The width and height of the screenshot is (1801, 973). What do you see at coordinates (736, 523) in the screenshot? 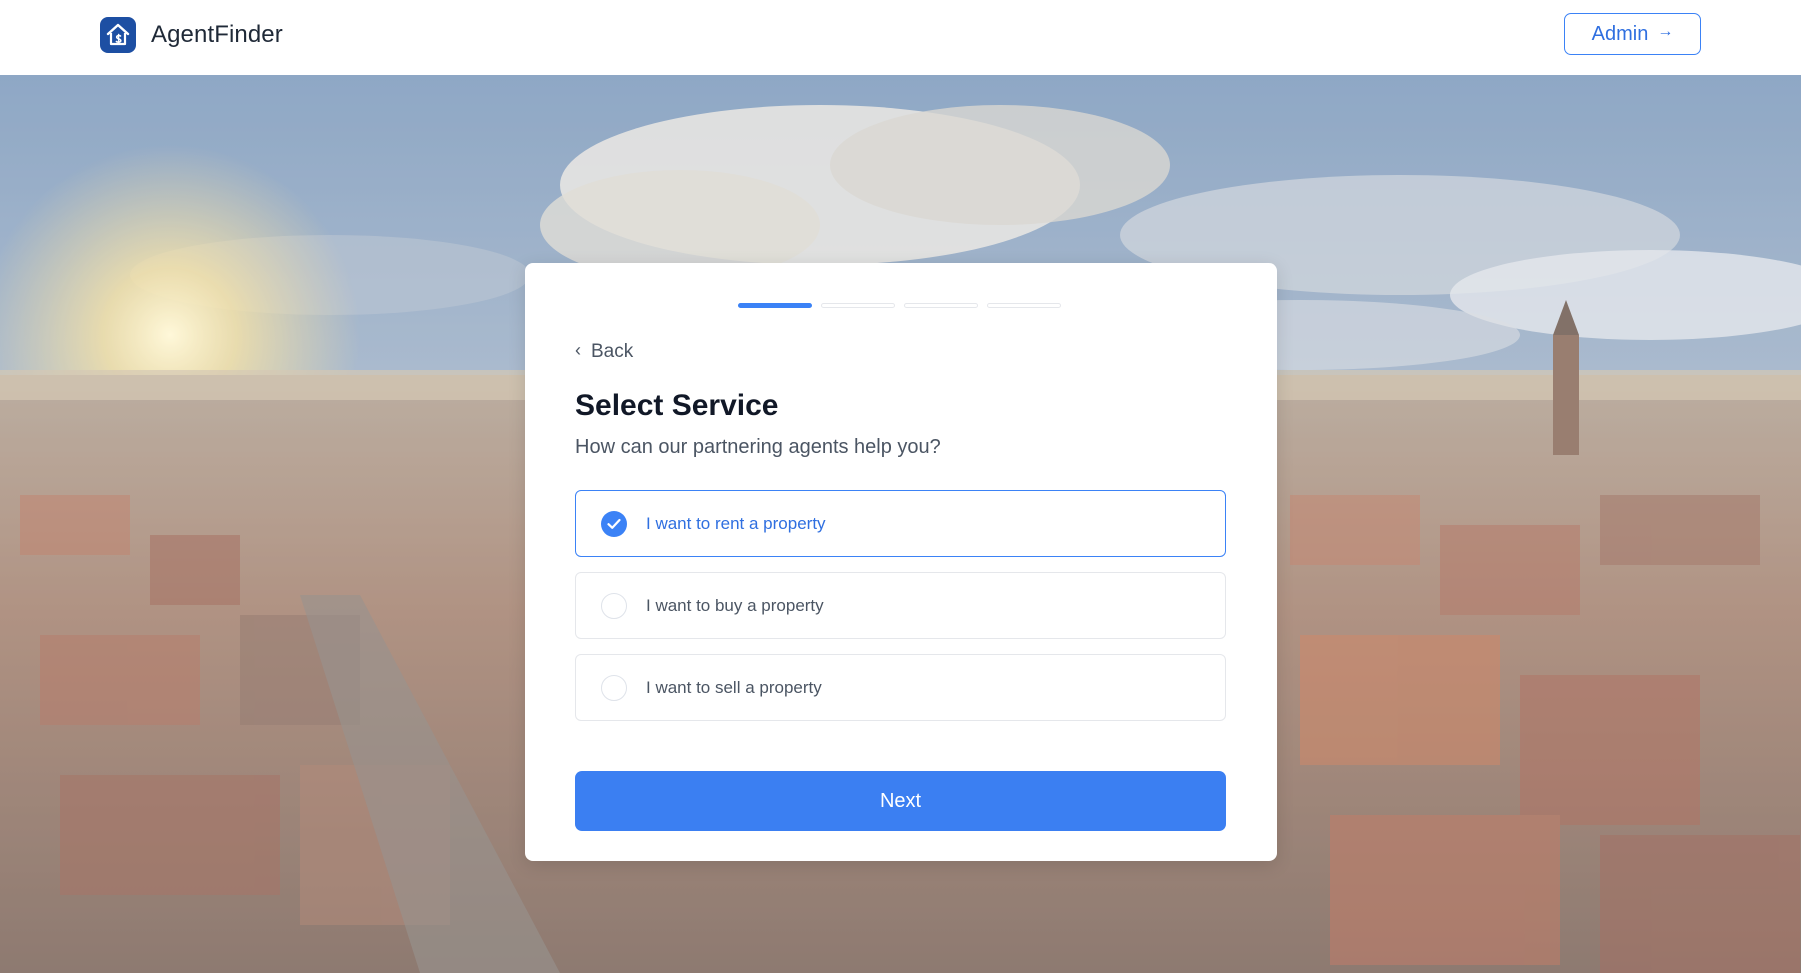
I see `option-label: I want to rent a property` at bounding box center [736, 523].